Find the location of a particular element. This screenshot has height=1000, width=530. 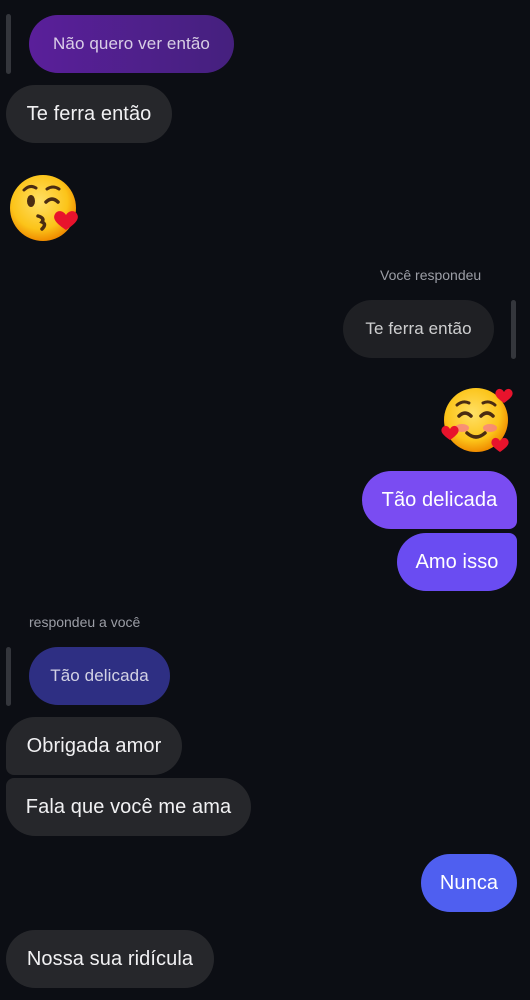

message-text: Tão delicada is located at coordinates (439, 499).